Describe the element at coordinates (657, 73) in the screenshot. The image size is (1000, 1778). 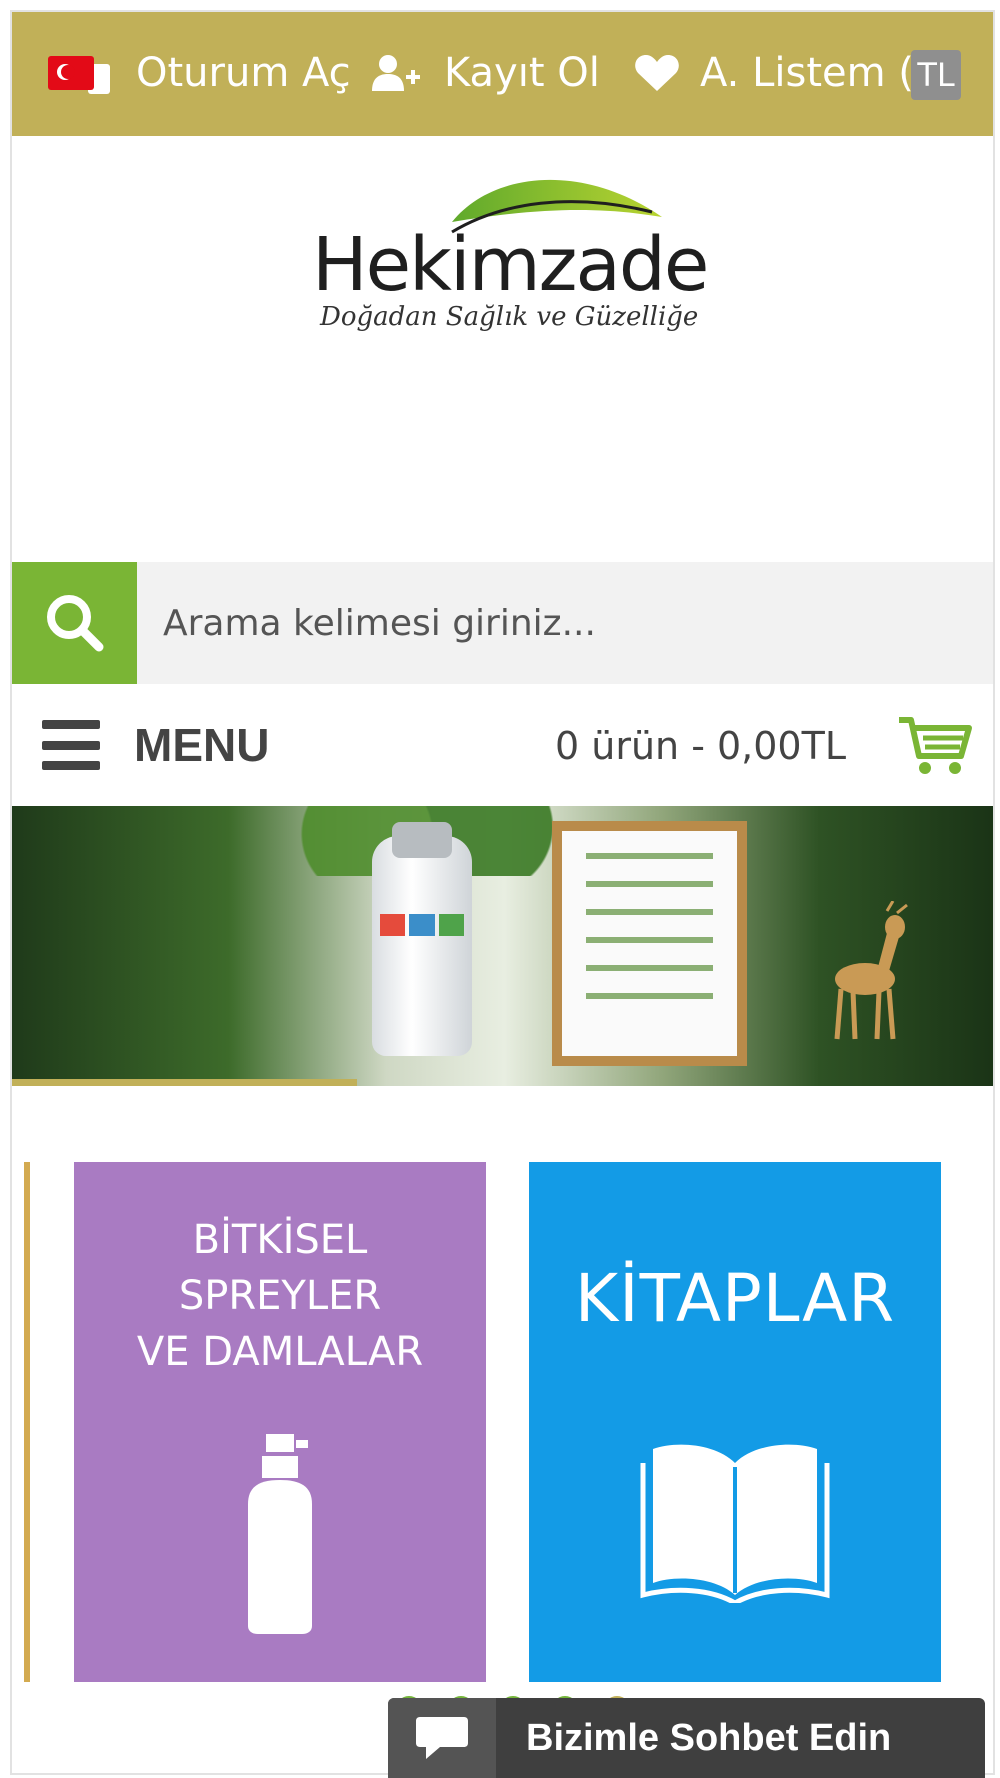
I see `heart-icon` at that location.